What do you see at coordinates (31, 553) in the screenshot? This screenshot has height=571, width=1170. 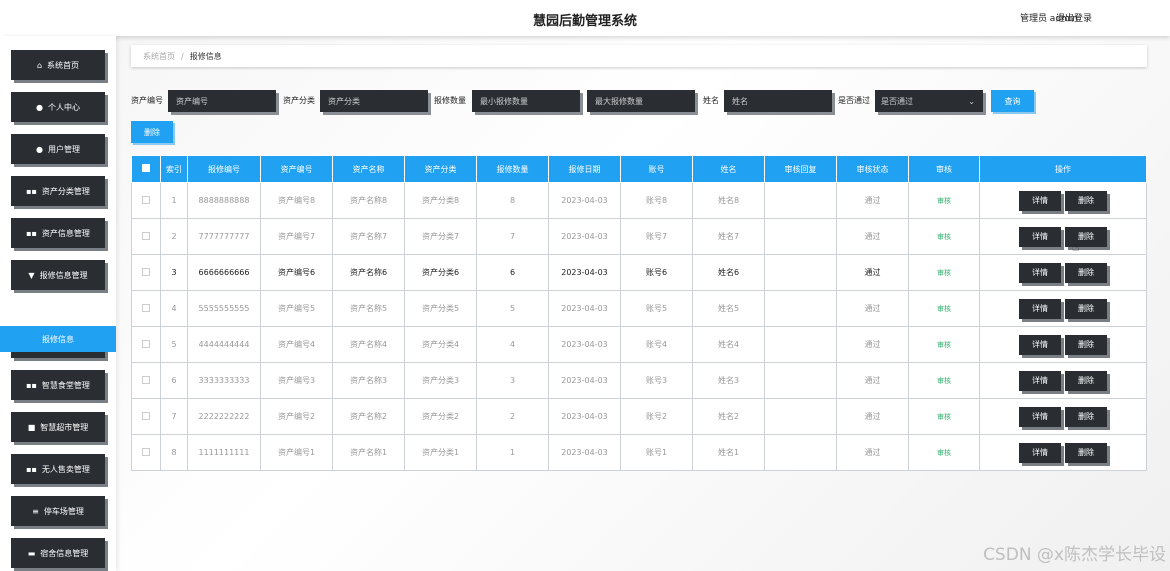 I see `card-icon: ▬` at bounding box center [31, 553].